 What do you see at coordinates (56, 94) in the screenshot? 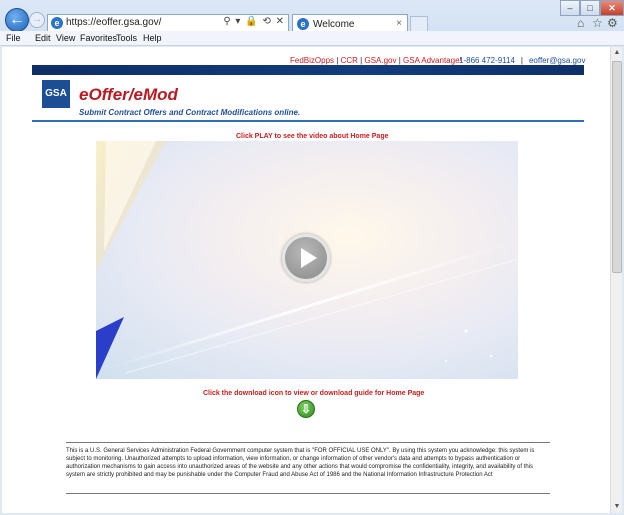
I see `gsa-logo: GSA` at bounding box center [56, 94].